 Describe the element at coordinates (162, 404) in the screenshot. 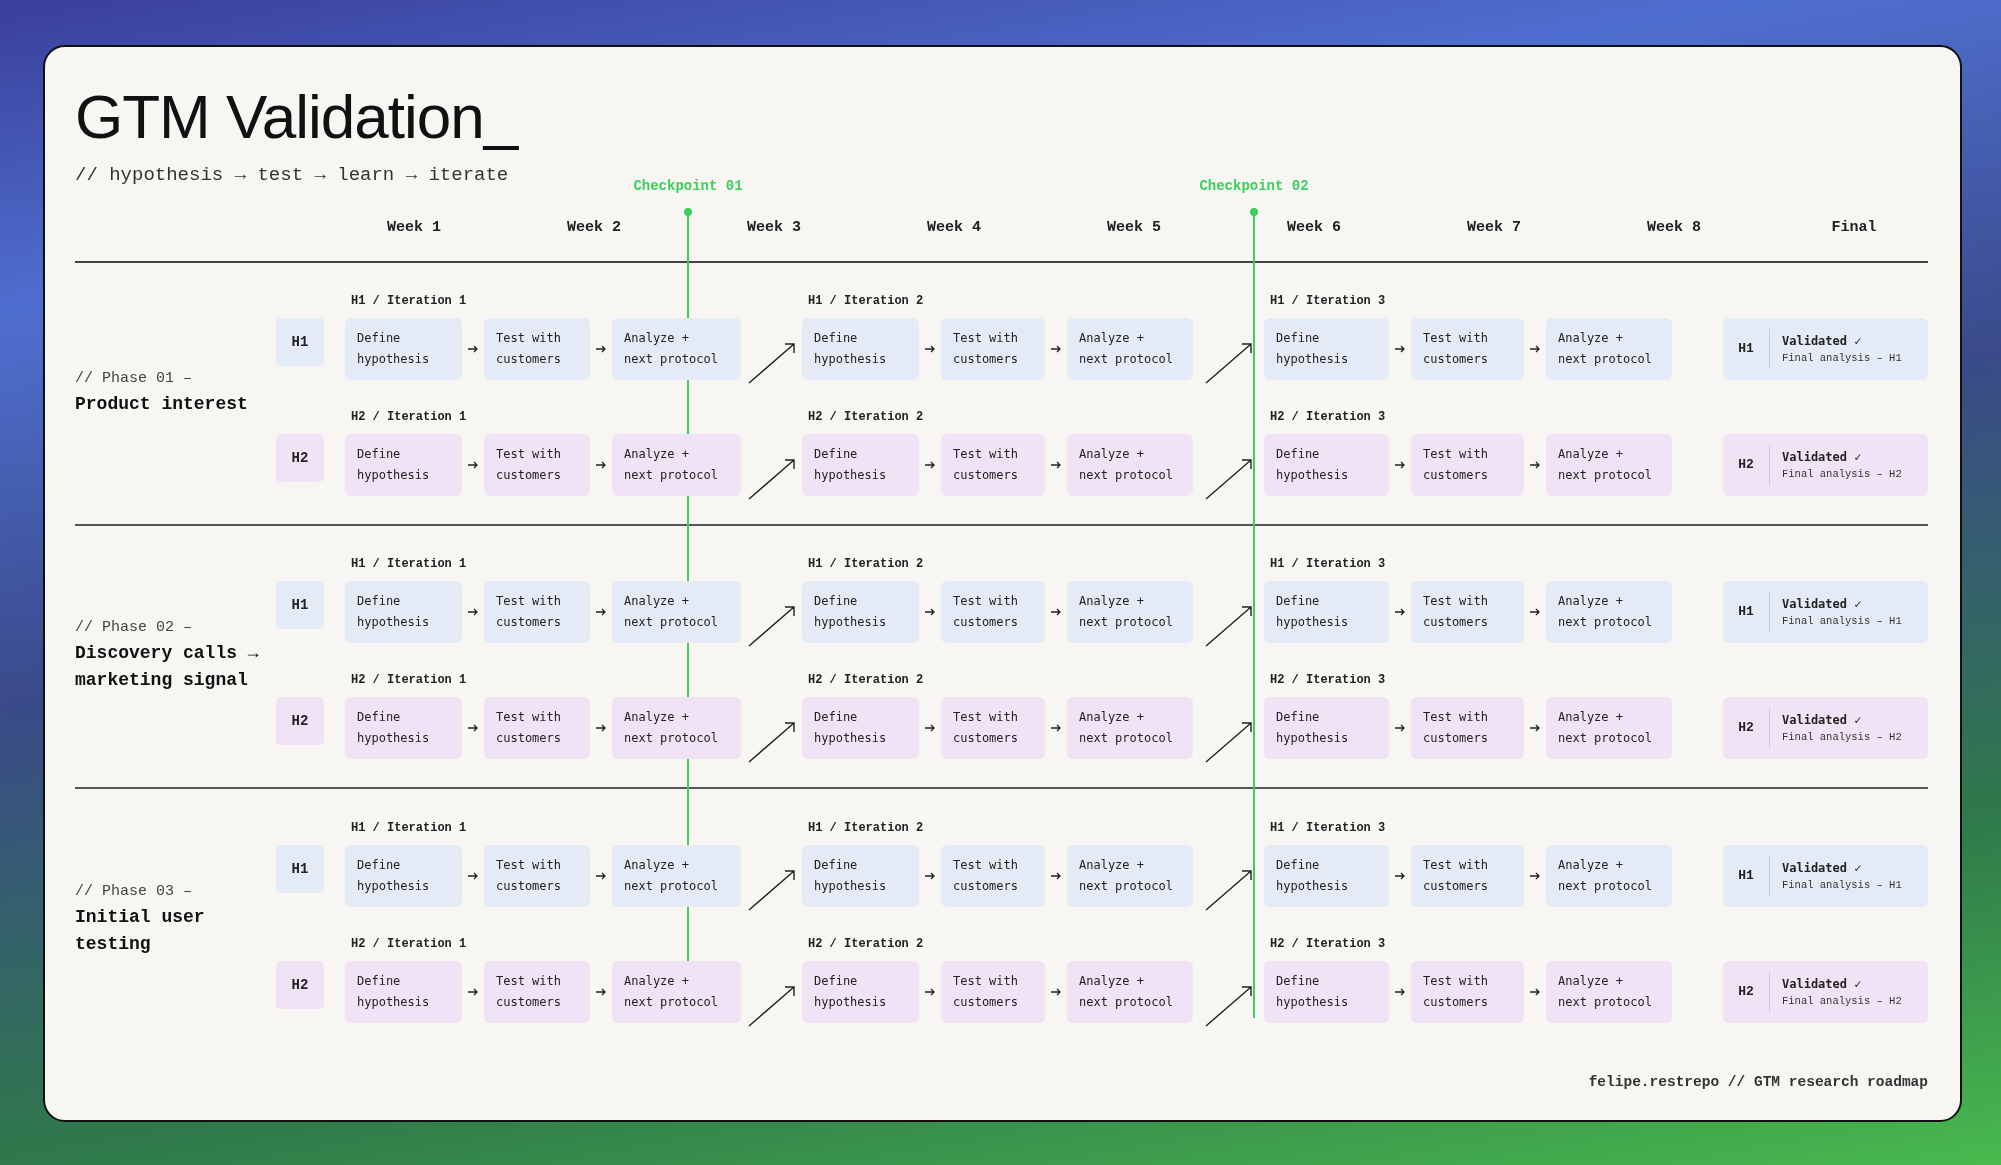

I see `phase-title: Product interest` at that location.